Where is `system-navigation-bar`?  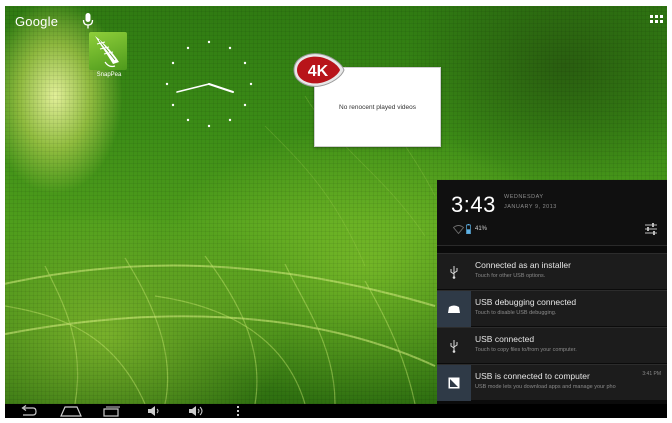 system-navigation-bar is located at coordinates (336, 411).